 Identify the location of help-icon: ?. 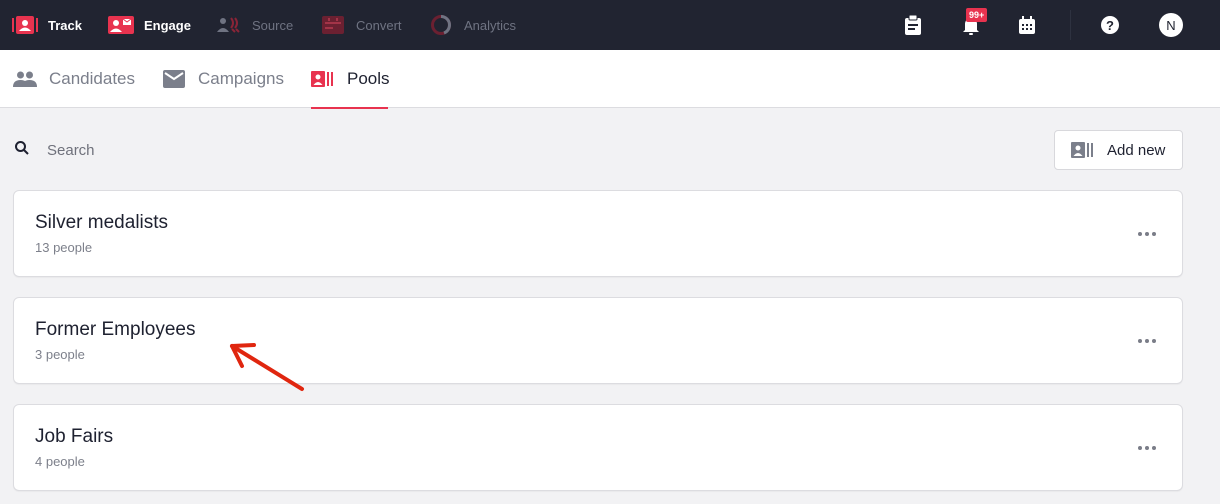
(1110, 25).